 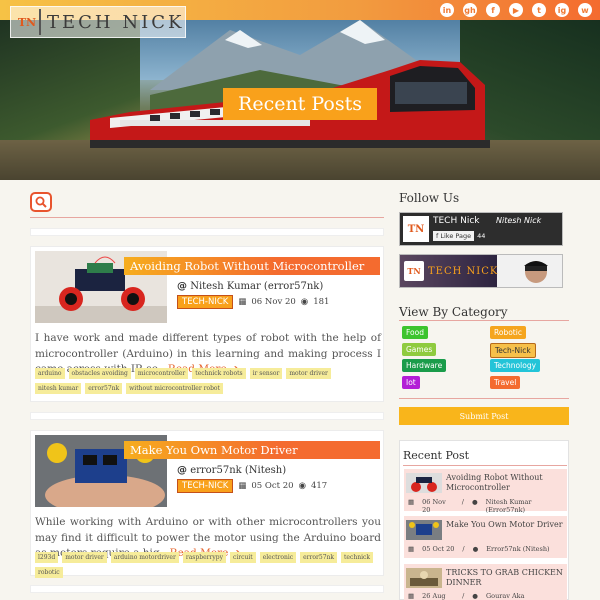 I want to click on fb-like-row: f Like Page 44, so click(x=459, y=236).